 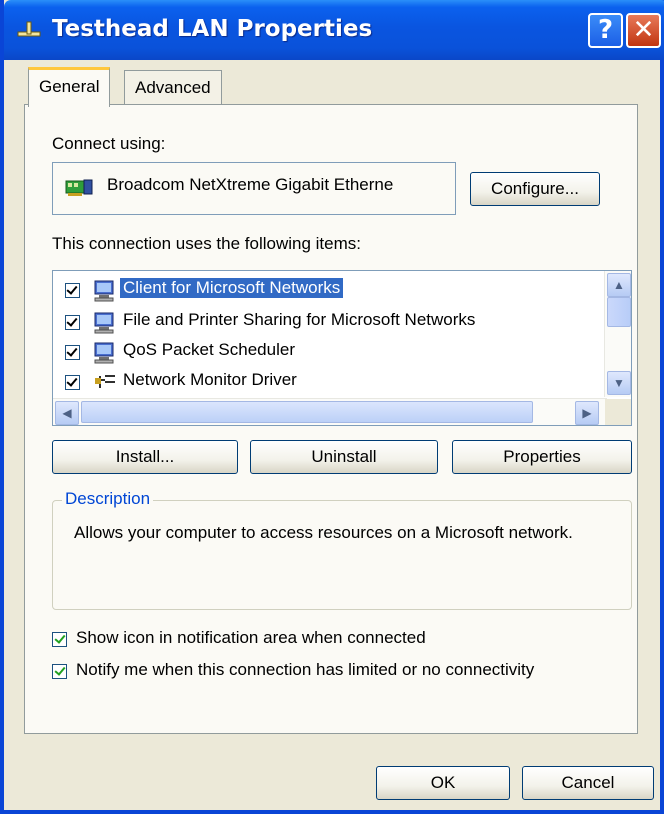 I want to click on ok-button-label: OK, so click(x=443, y=782).